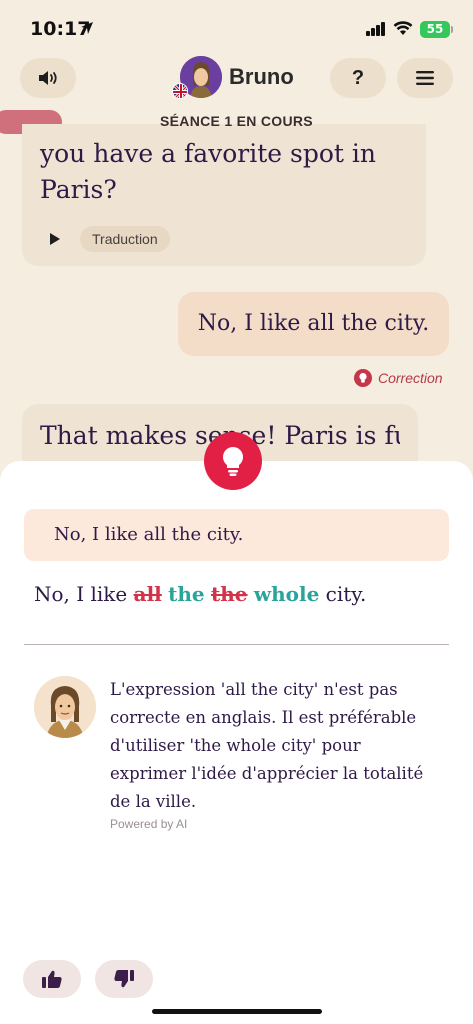 This screenshot has height=1024, width=473. Describe the element at coordinates (208, 171) in the screenshot. I see `bot-message-text: you have a favorite spot in Paris?` at that location.